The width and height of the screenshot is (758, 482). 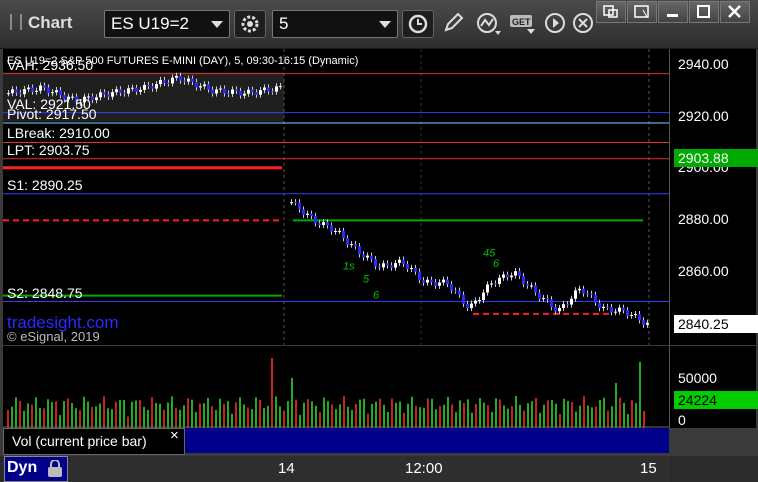 What do you see at coordinates (697, 378) in the screenshot?
I see `vol-tick-50000: 50000` at bounding box center [697, 378].